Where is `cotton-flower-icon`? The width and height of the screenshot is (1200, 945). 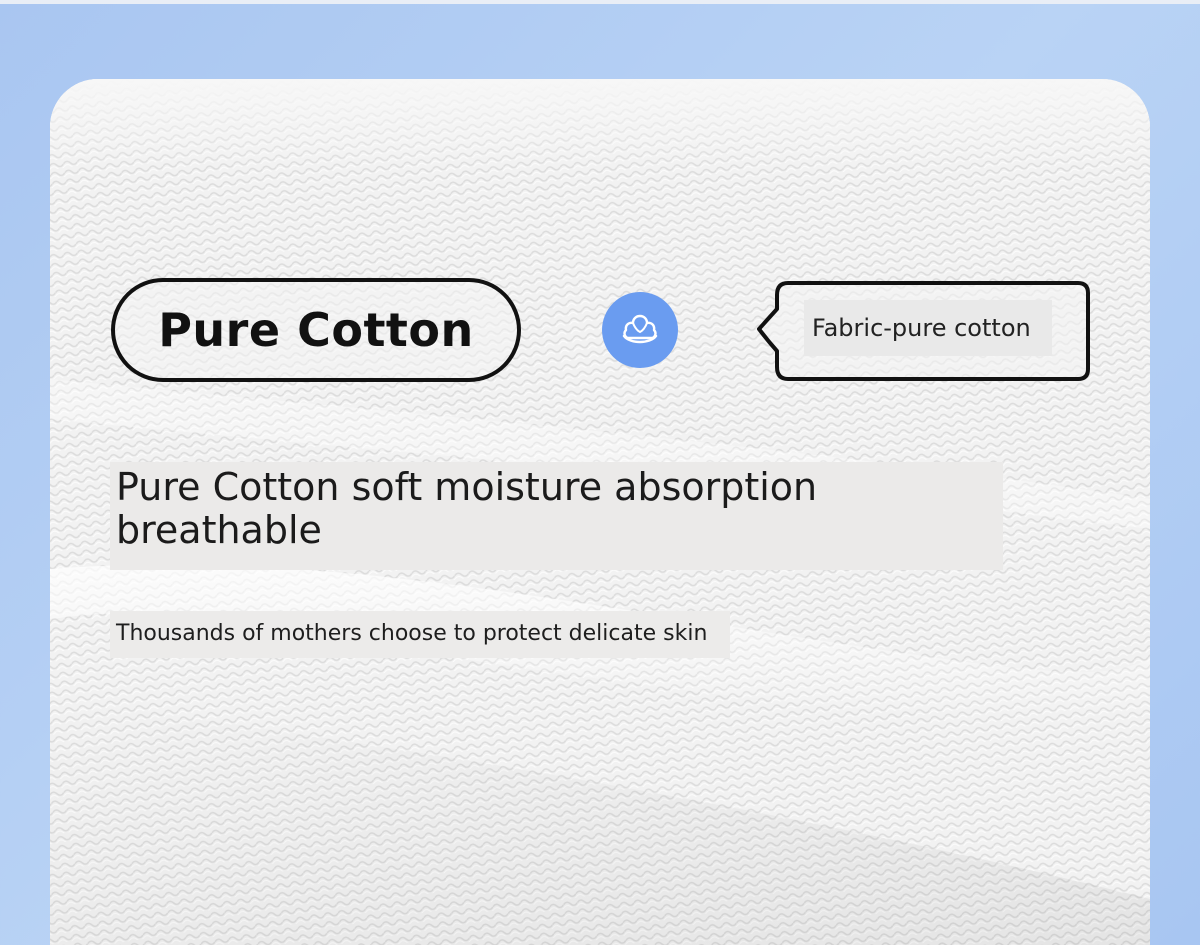
cotton-flower-icon is located at coordinates (640, 330).